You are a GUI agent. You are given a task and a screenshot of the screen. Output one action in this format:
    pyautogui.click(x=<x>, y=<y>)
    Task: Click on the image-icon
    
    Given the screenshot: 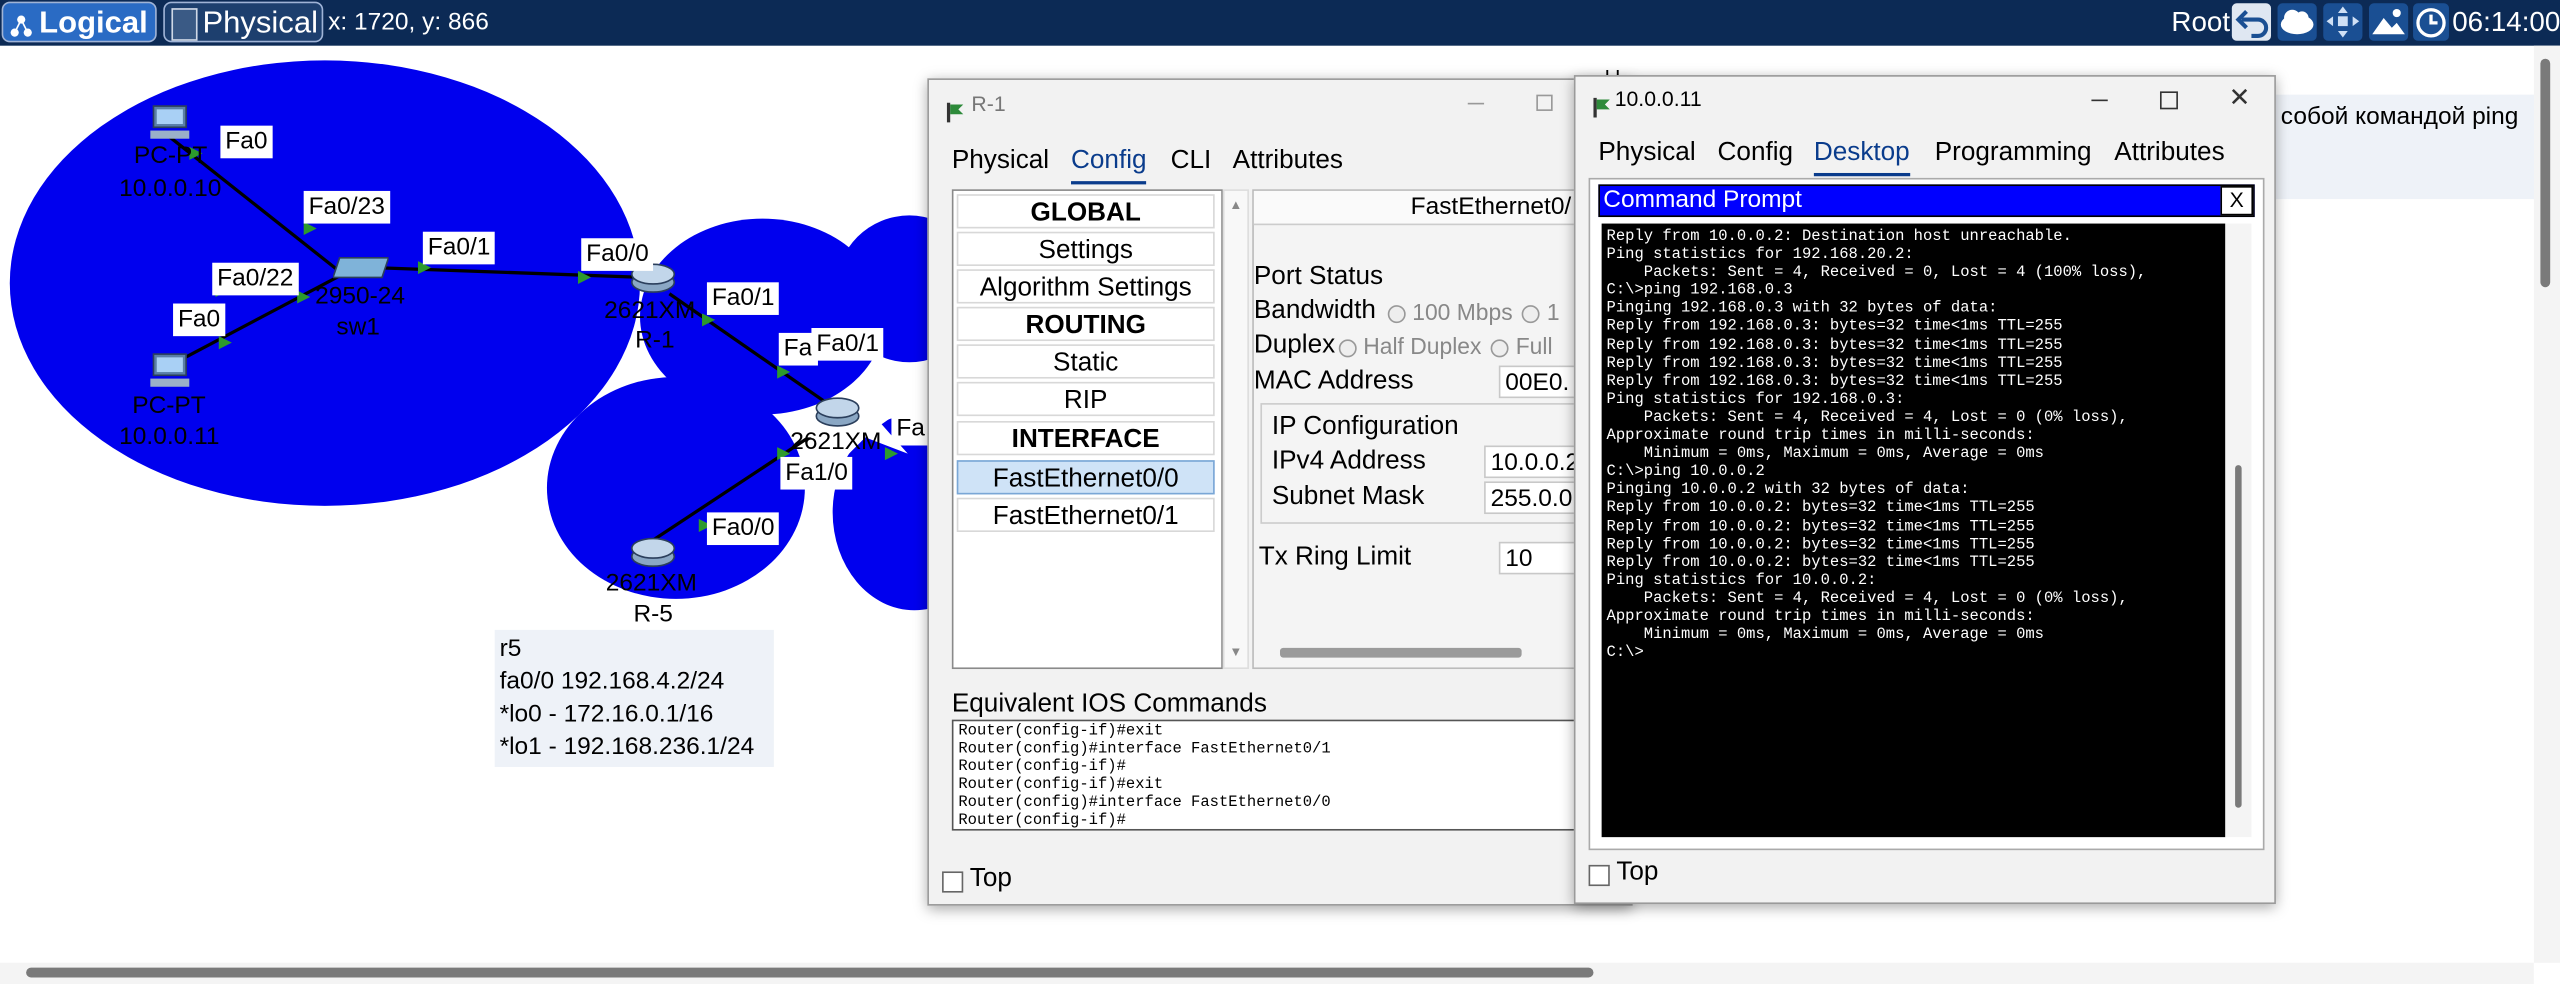 What is the action you would take?
    pyautogui.click(x=2388, y=22)
    